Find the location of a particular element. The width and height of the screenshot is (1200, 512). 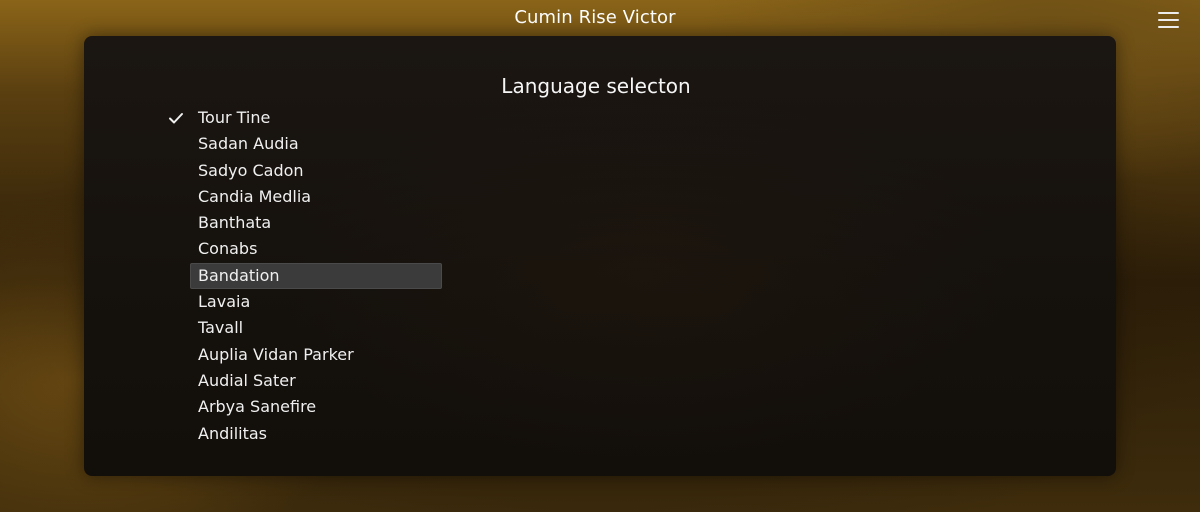

panel-title: Language selecton is located at coordinates (596, 86).